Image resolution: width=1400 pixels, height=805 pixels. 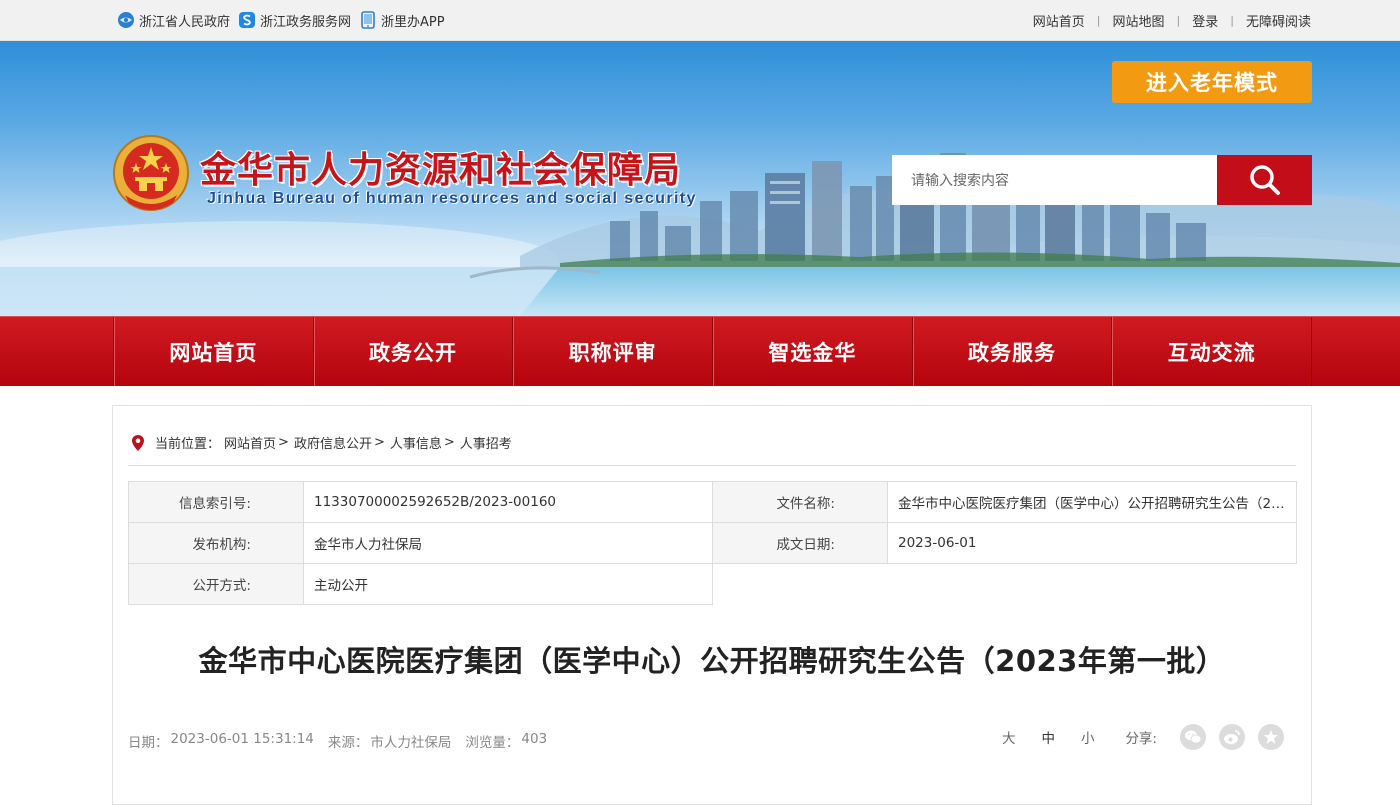 I want to click on nav-item-title-review: 职称评审, so click(x=613, y=351).